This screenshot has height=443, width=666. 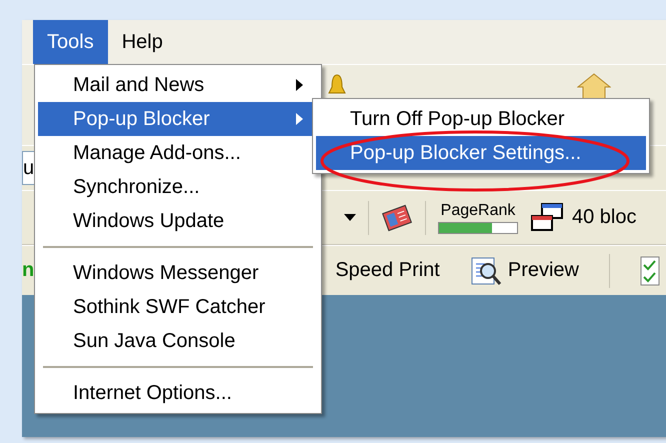 I want to click on menu-item: Sothink SWF Catcher, so click(x=178, y=307).